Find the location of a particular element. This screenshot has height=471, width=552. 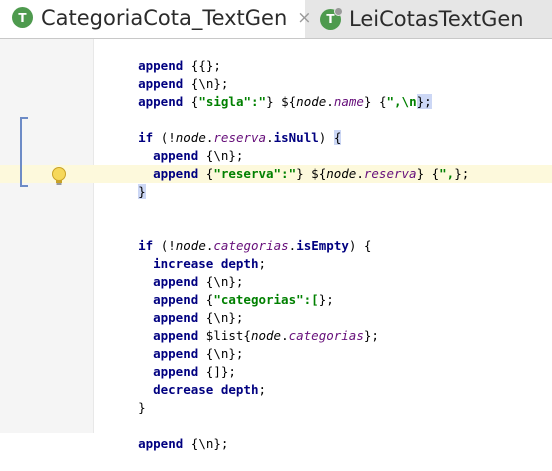

code-line: append {{}; is located at coordinates (164, 56).